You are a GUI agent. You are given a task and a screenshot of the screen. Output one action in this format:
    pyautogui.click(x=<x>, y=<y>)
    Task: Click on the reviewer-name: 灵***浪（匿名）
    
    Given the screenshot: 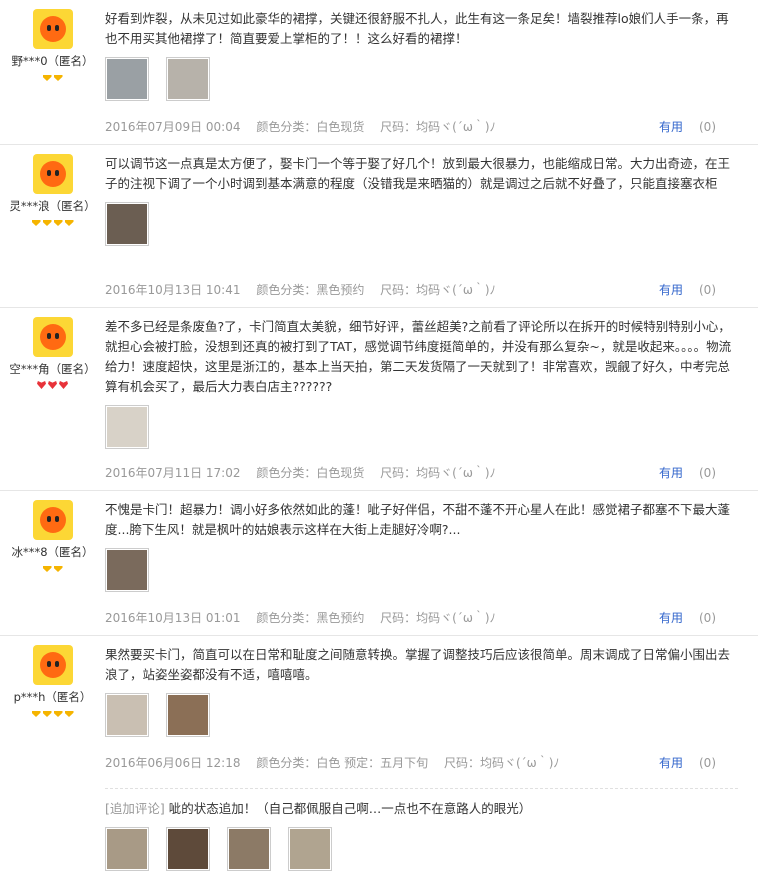 What is the action you would take?
    pyautogui.click(x=52, y=206)
    